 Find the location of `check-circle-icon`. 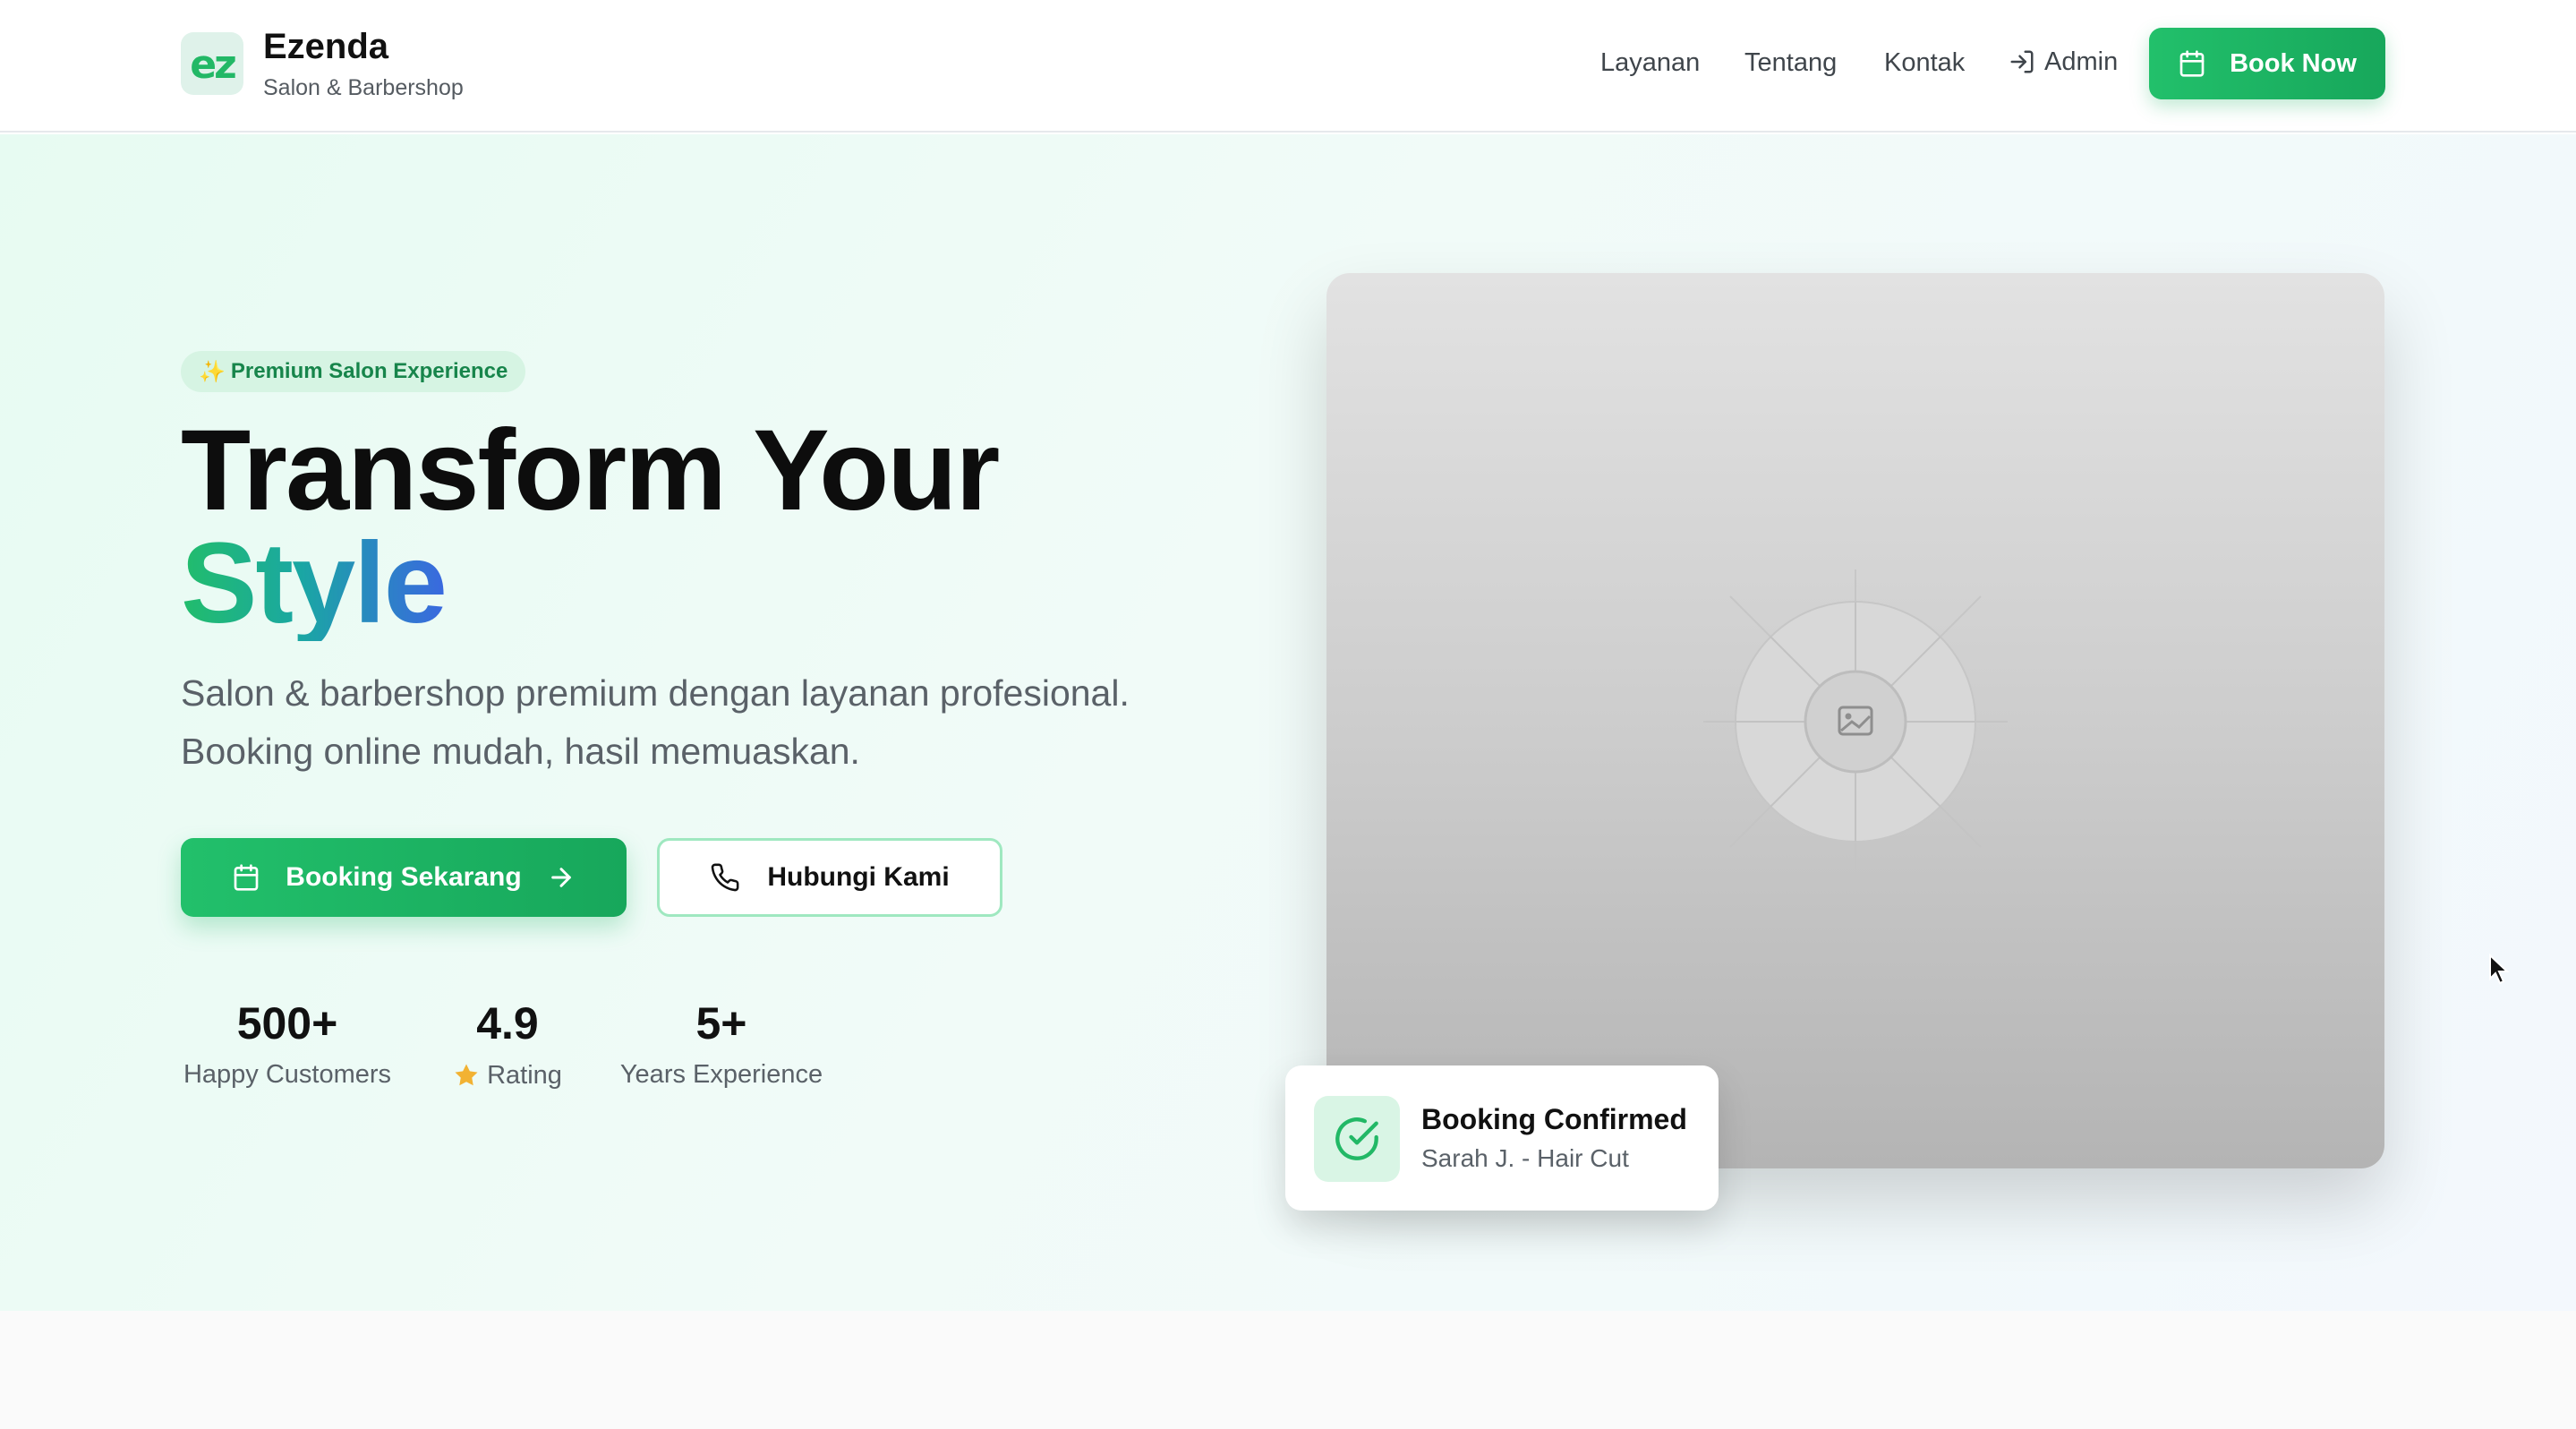

check-circle-icon is located at coordinates (1356, 1138).